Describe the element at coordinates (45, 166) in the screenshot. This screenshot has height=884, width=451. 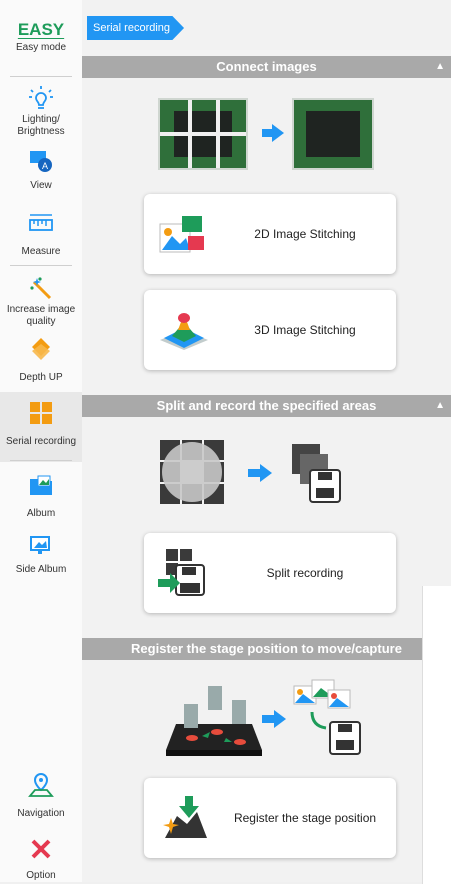
I see `svg-text: A` at that location.